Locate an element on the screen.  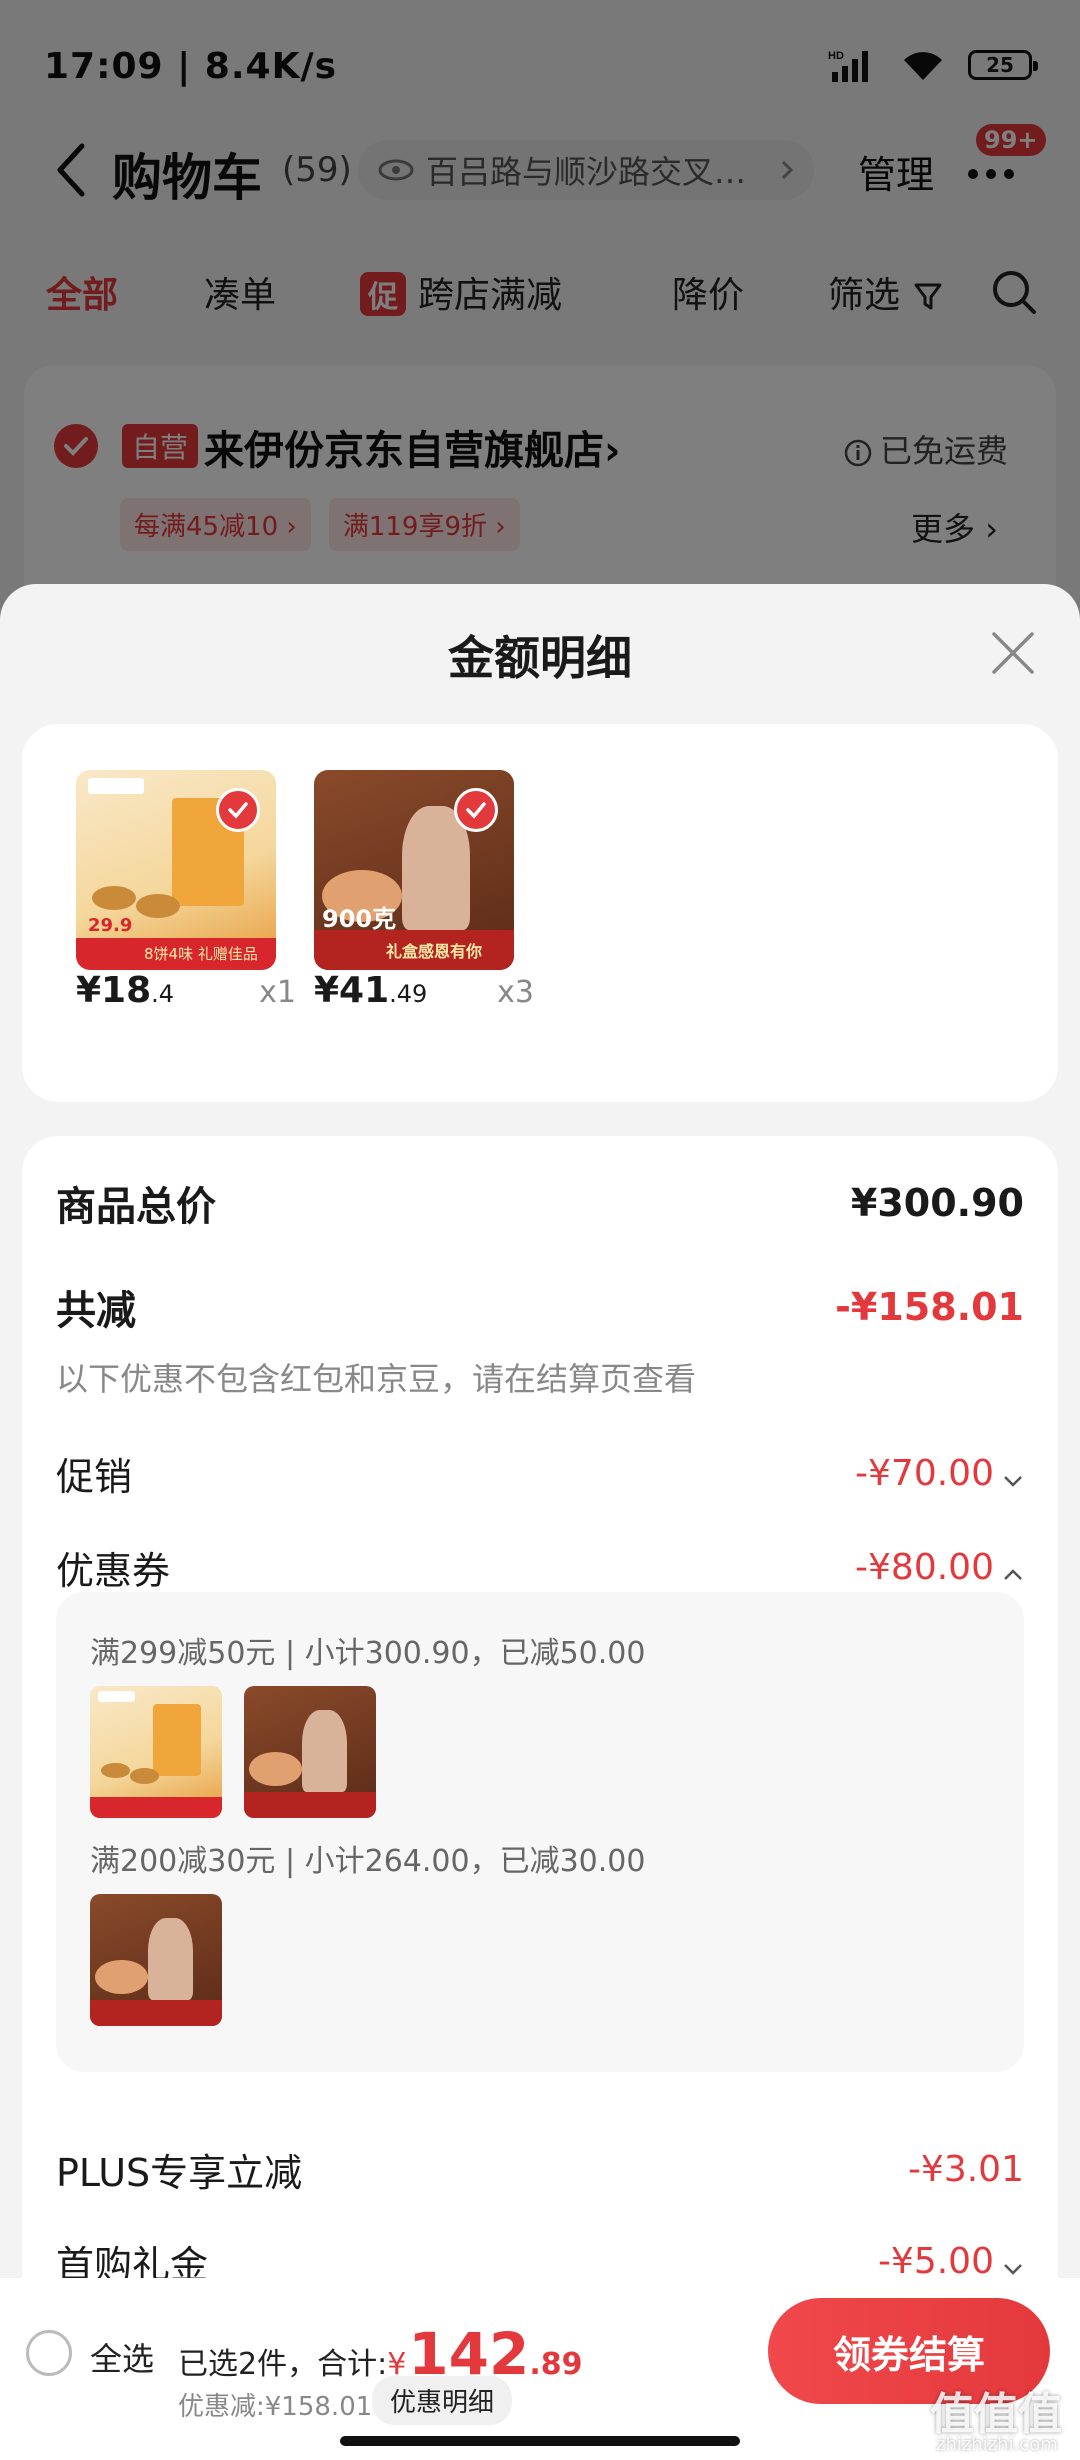
first-purchase-value-group: -¥5.00 is located at coordinates (951, 2261).